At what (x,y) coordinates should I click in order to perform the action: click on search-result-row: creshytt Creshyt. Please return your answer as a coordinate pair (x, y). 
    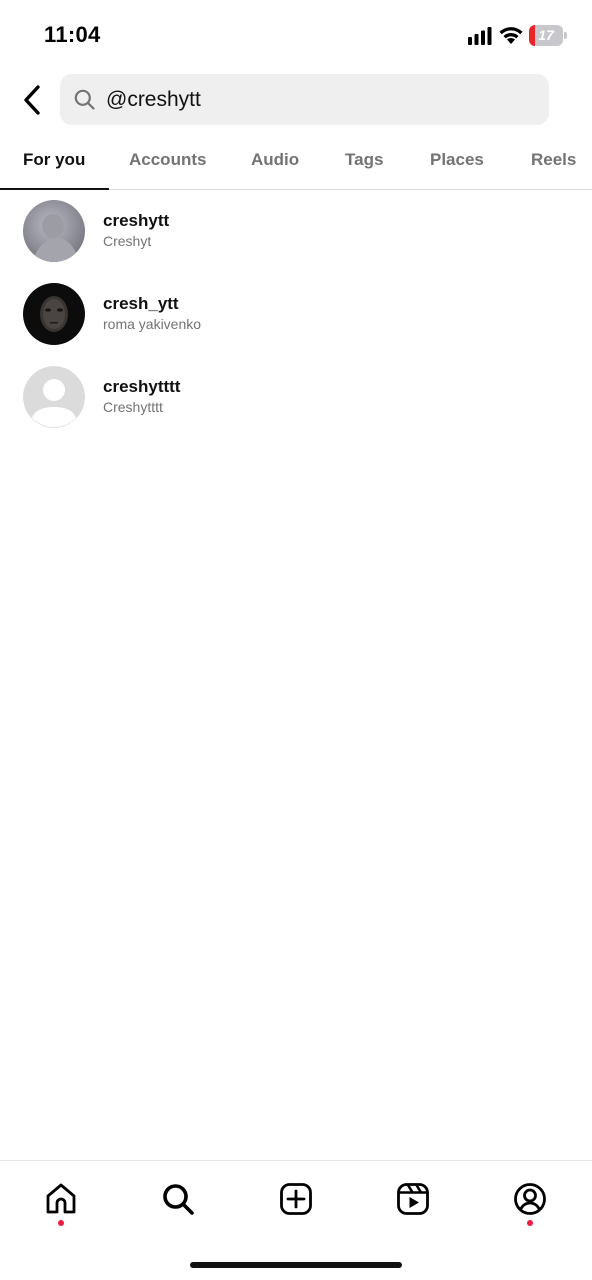
    Looking at the image, I should click on (296, 238).